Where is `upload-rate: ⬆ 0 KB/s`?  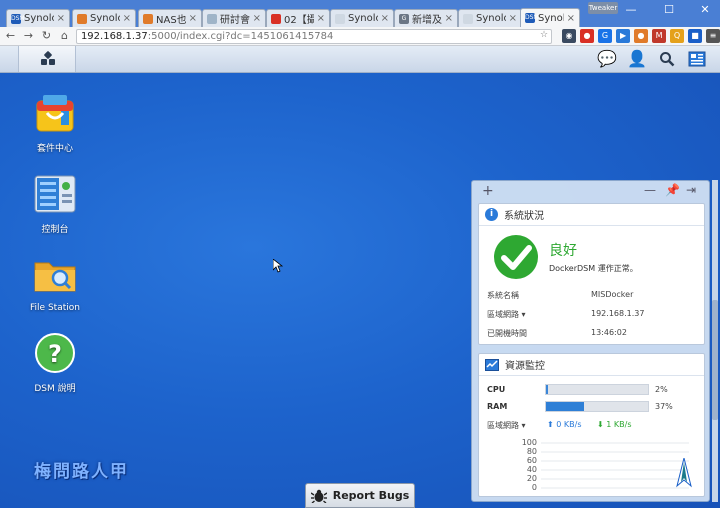
upload-rate: ⬆ 0 KB/s is located at coordinates (564, 424).